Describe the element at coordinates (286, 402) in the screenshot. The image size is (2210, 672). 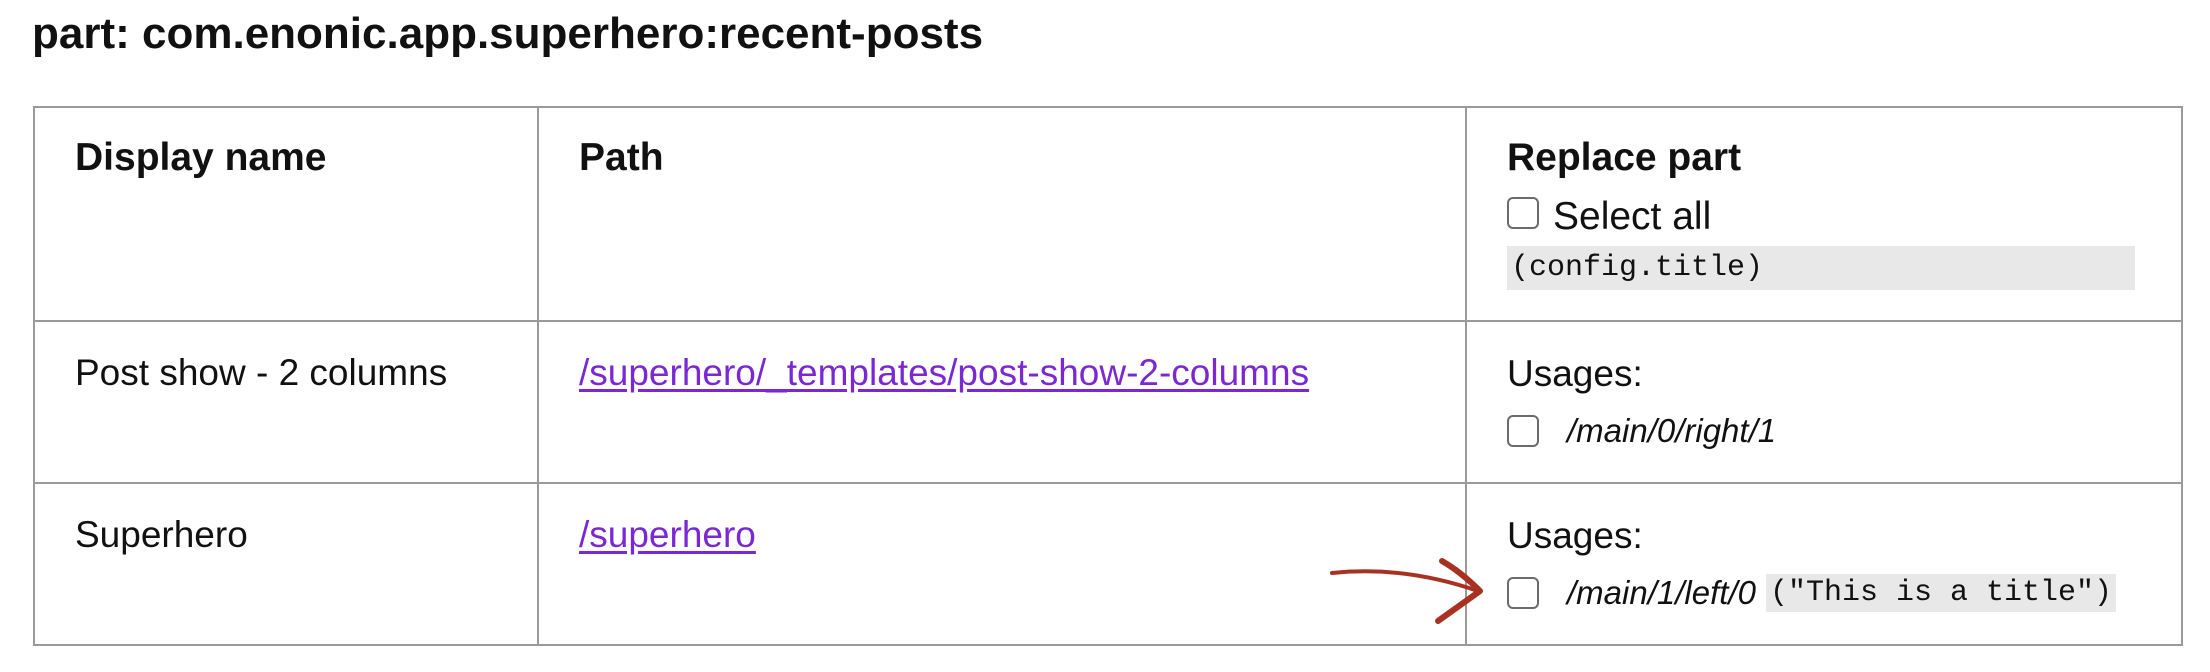
I see `row-display-name: Post show - 2 columns` at that location.